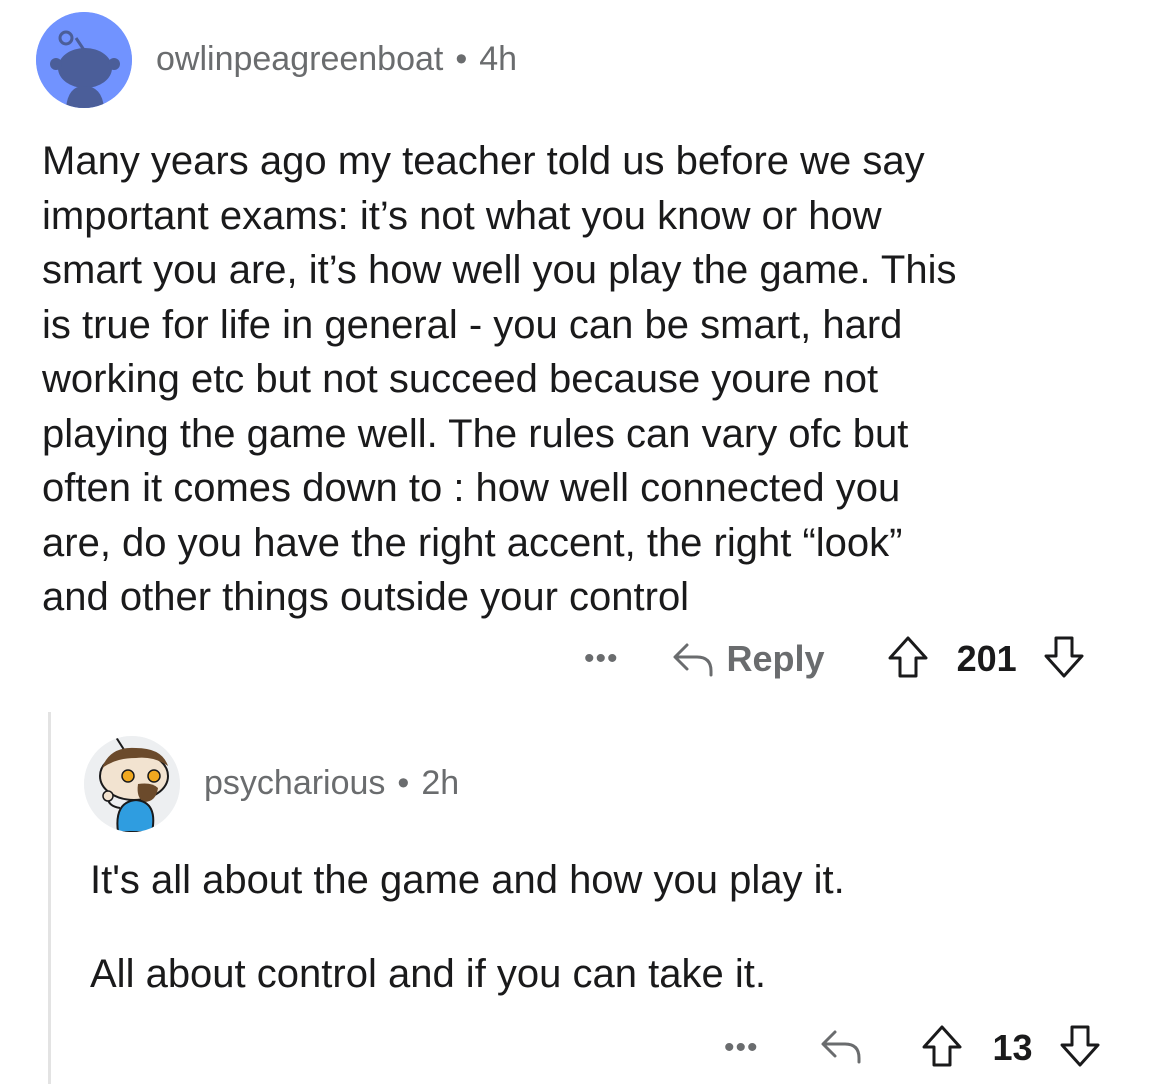 Image resolution: width=1170 pixels, height=1084 pixels. Describe the element at coordinates (775, 658) in the screenshot. I see `reply-label: Reply` at that location.